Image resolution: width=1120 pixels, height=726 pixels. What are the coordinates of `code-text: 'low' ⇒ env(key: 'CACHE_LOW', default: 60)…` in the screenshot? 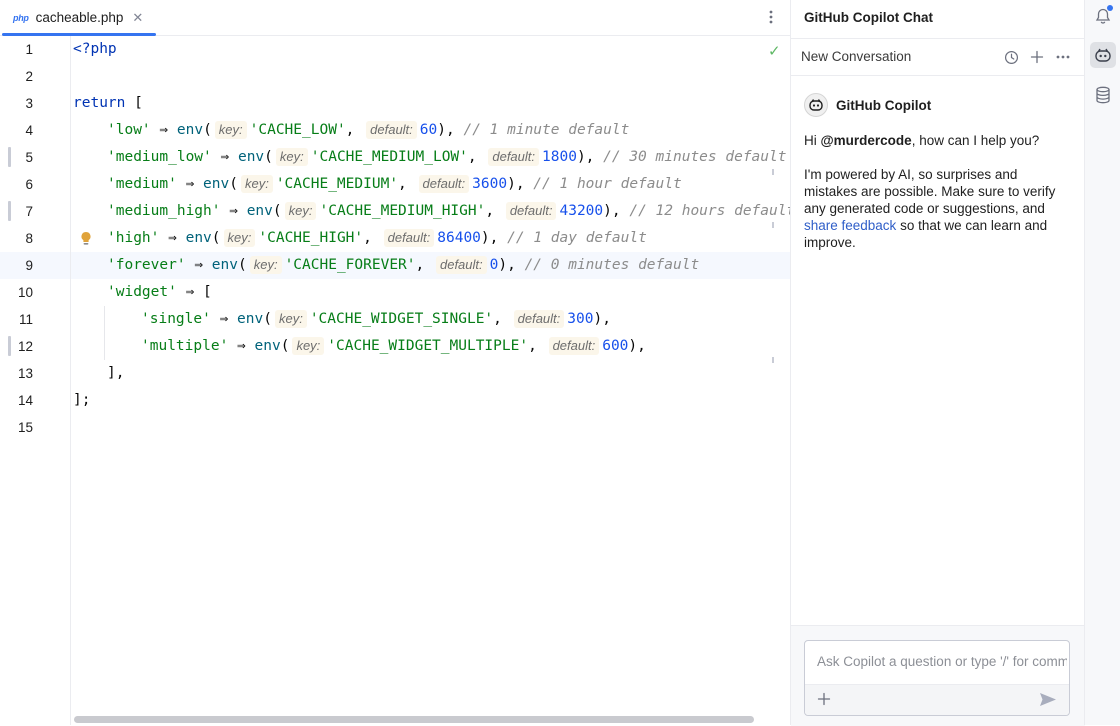 It's located at (368, 130).